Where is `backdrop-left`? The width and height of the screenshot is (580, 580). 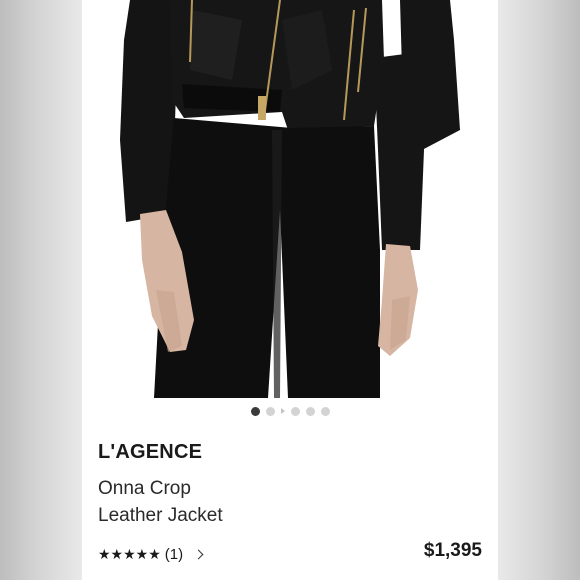 backdrop-left is located at coordinates (41, 290).